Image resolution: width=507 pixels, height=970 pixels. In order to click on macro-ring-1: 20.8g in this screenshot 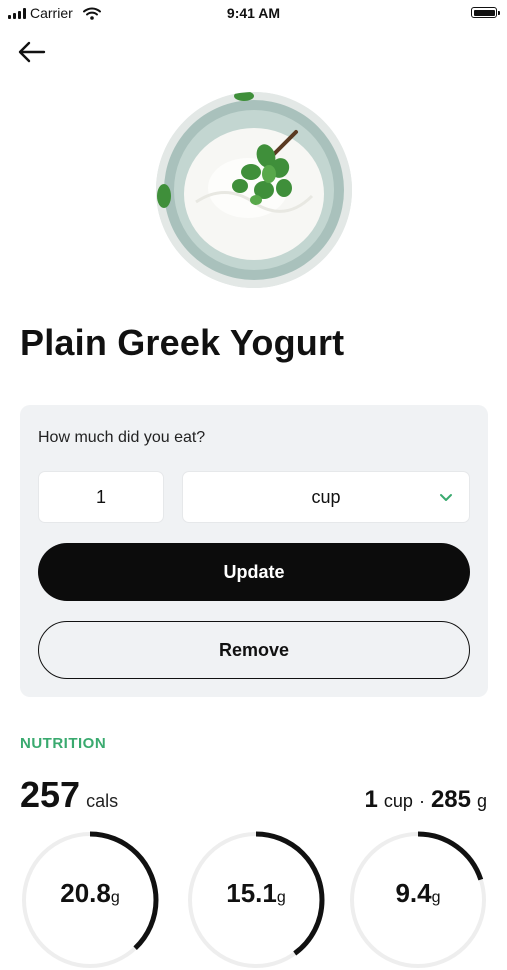, I will do `click(90, 900)`.